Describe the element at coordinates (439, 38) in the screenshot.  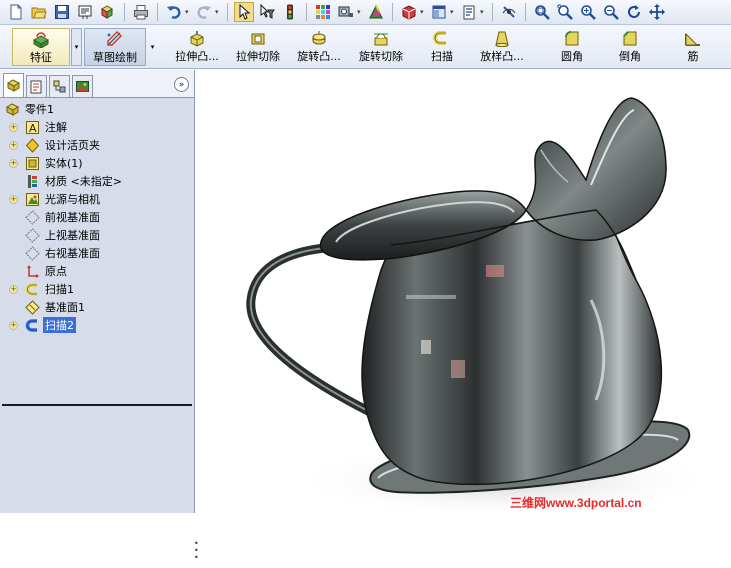
I see `sweep-icon` at that location.